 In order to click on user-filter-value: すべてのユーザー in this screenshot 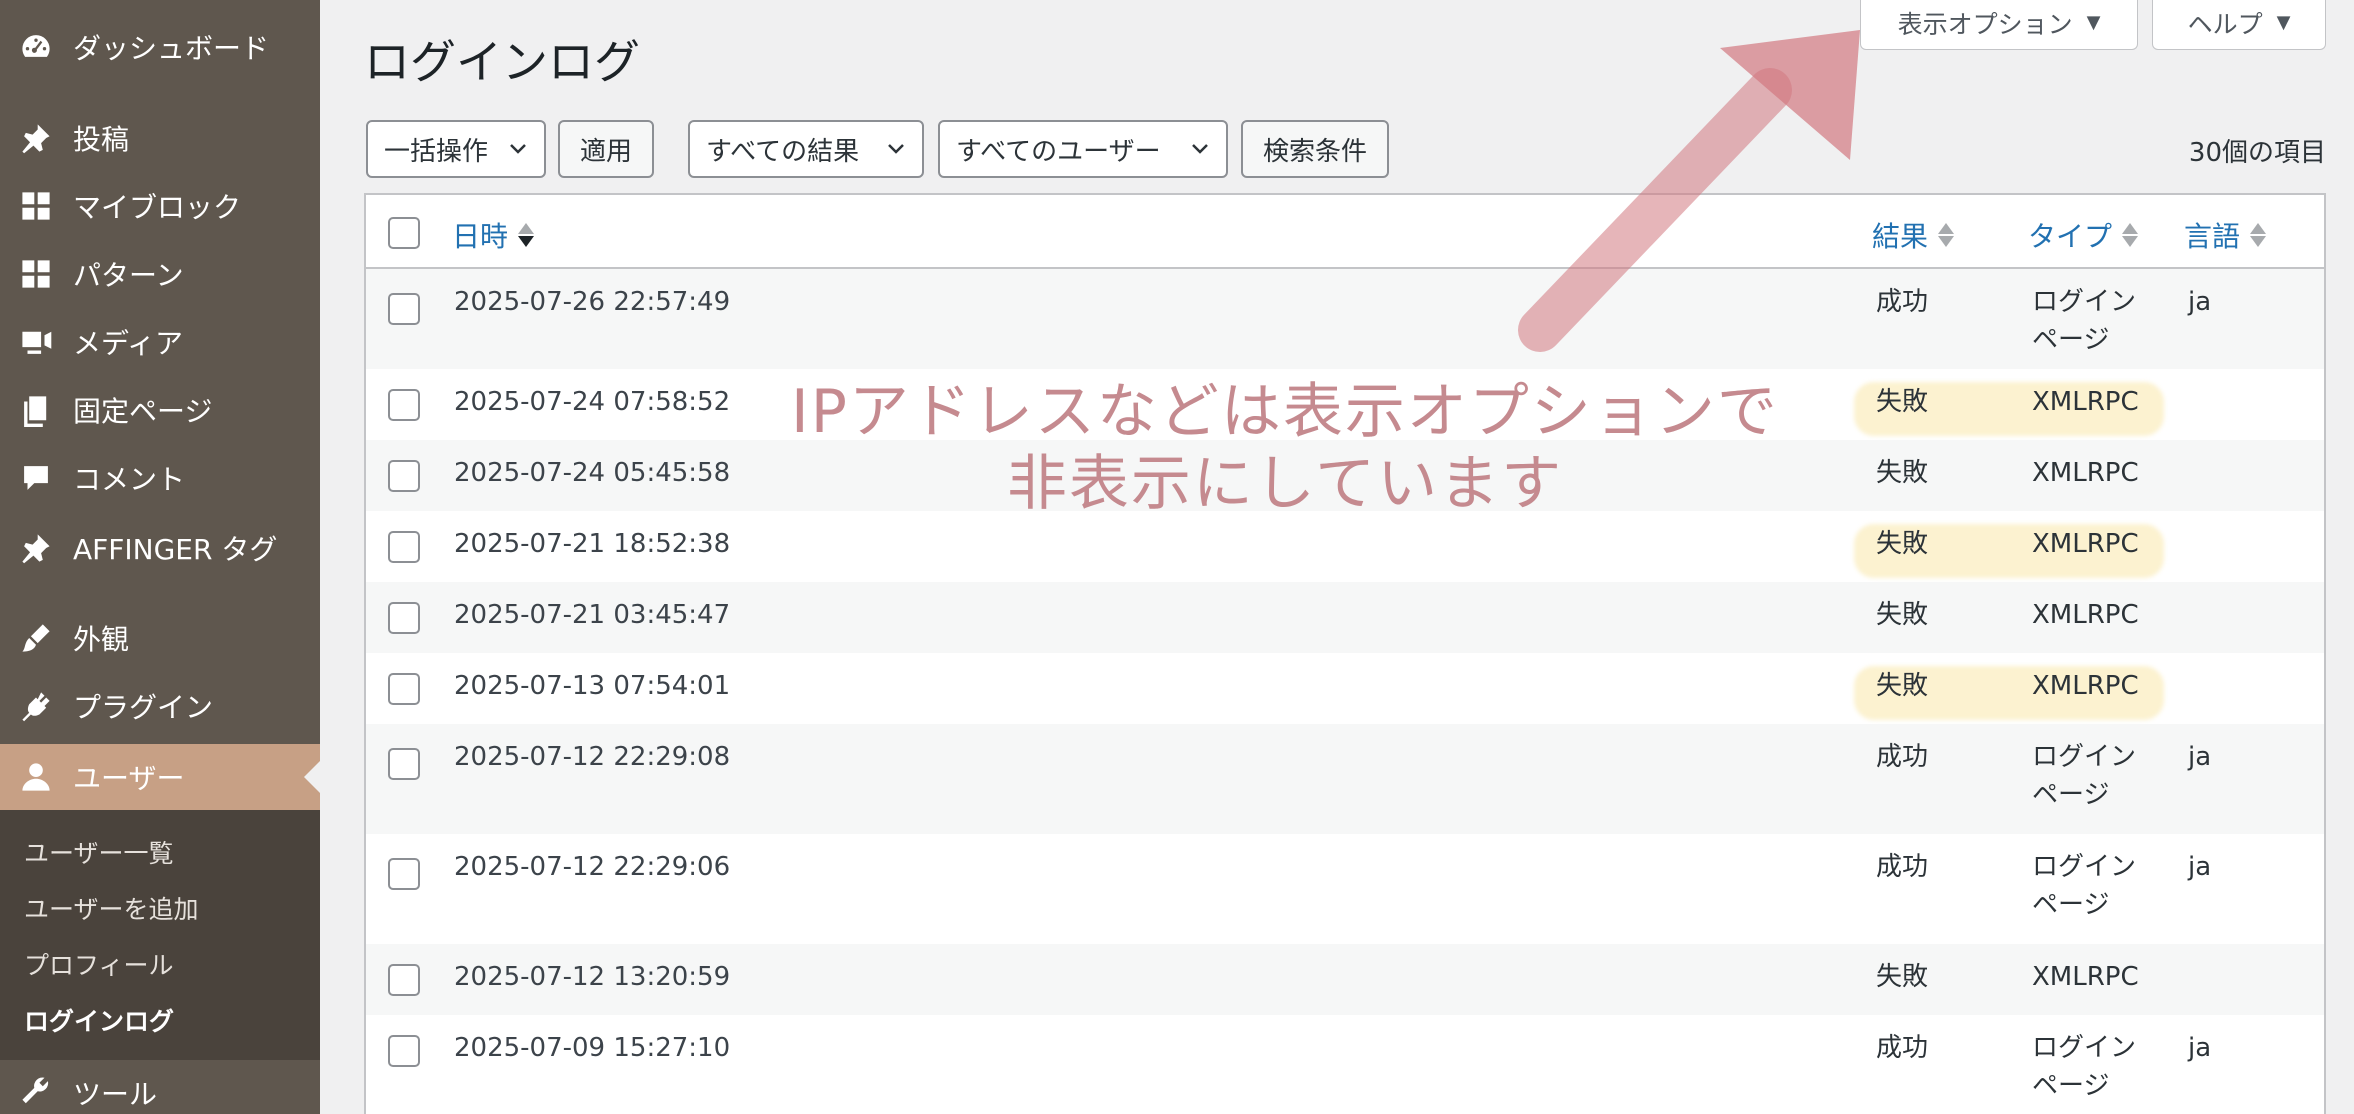, I will do `click(1058, 151)`.